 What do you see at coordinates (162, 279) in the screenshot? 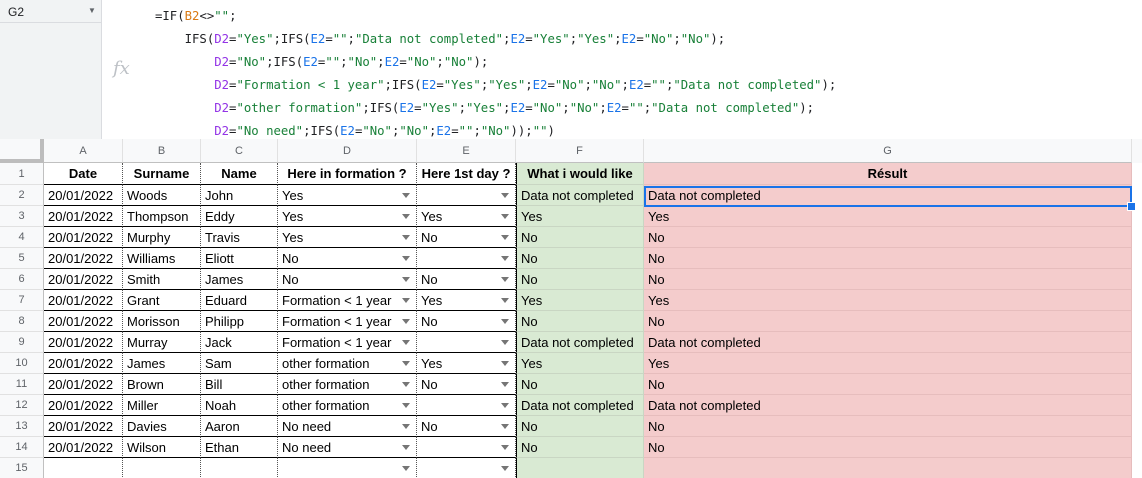
I see `surname-cell: Smith` at bounding box center [162, 279].